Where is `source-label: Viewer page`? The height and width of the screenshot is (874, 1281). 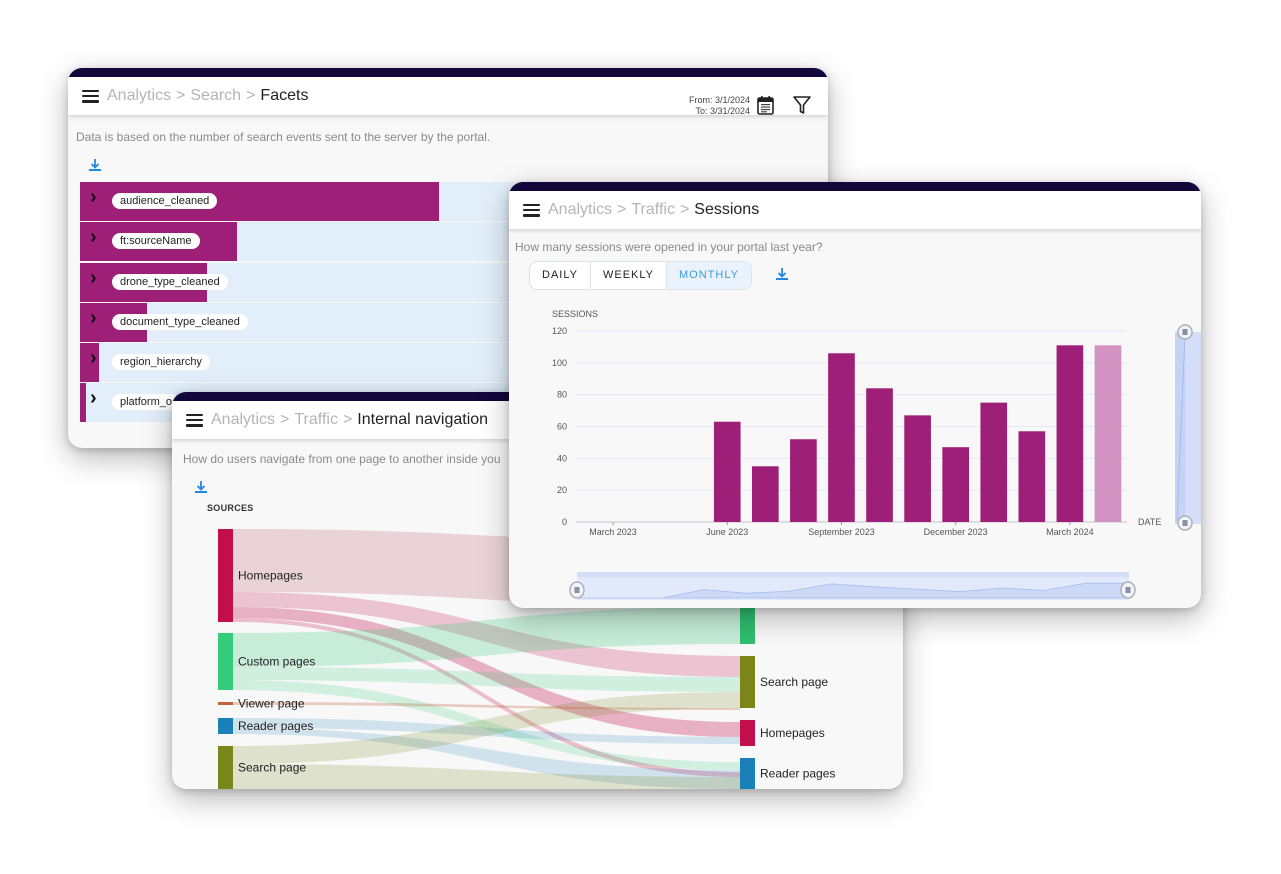
source-label: Viewer page is located at coordinates (271, 704).